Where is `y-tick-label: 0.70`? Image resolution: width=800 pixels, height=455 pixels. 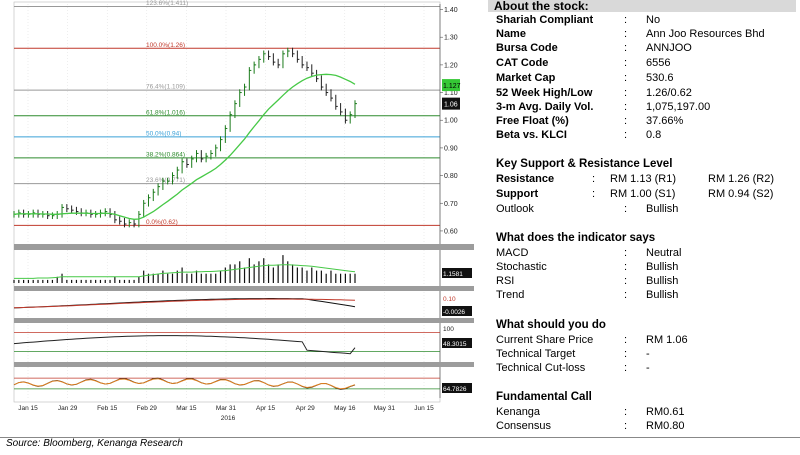
y-tick-label: 0.70 is located at coordinates (451, 204).